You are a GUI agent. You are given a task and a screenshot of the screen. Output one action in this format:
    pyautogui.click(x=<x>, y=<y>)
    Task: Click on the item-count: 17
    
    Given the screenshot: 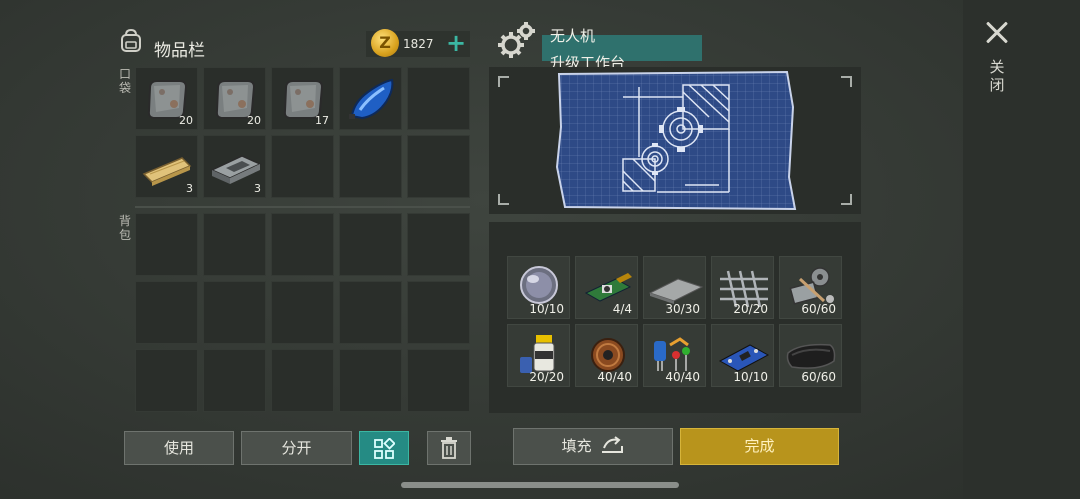 What is the action you would take?
    pyautogui.click(x=322, y=120)
    